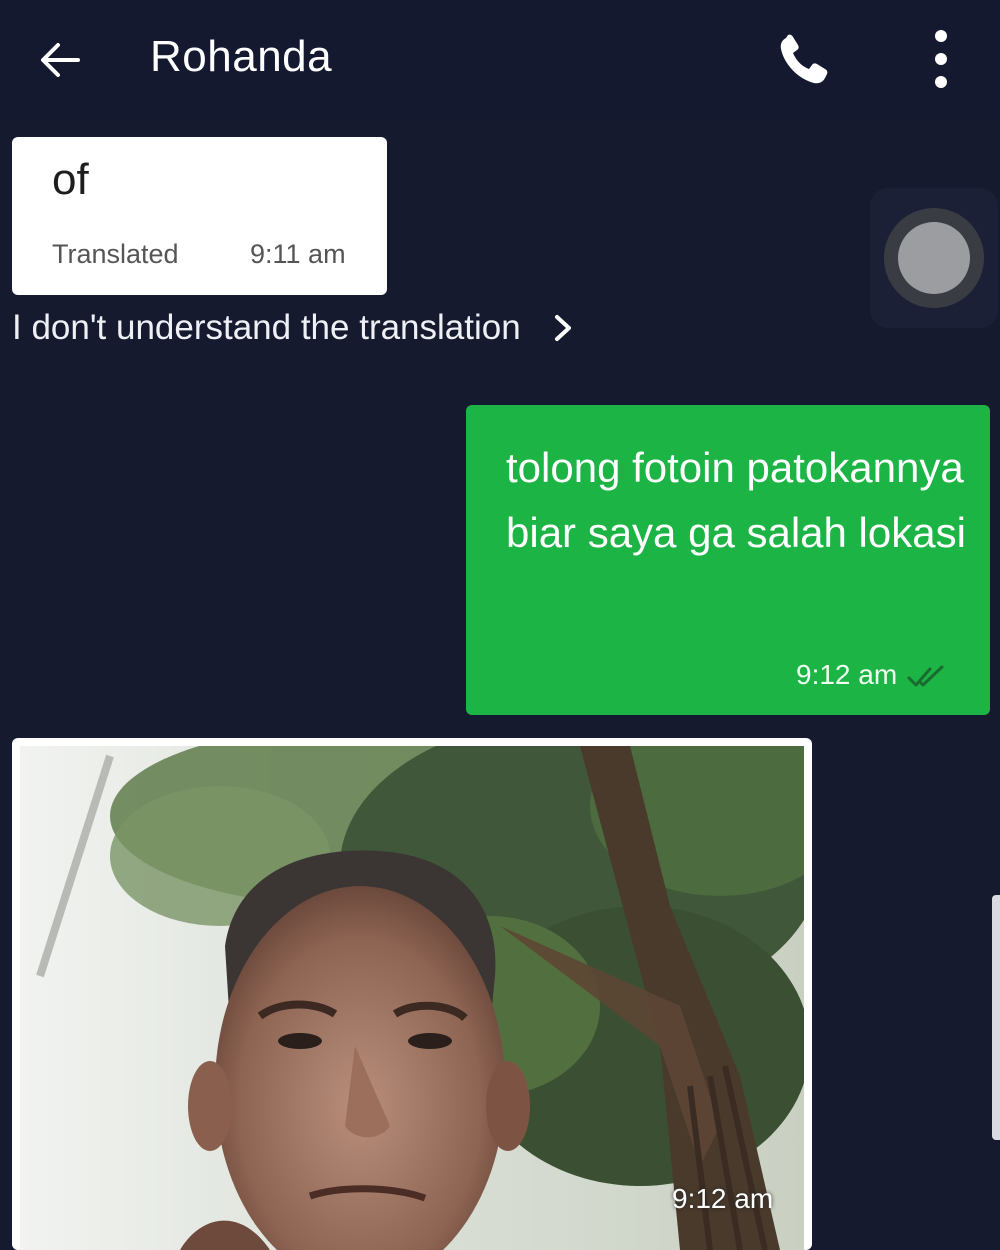 The width and height of the screenshot is (1000, 1250). I want to click on photo-timestamp: 9:12 am, so click(723, 1198).